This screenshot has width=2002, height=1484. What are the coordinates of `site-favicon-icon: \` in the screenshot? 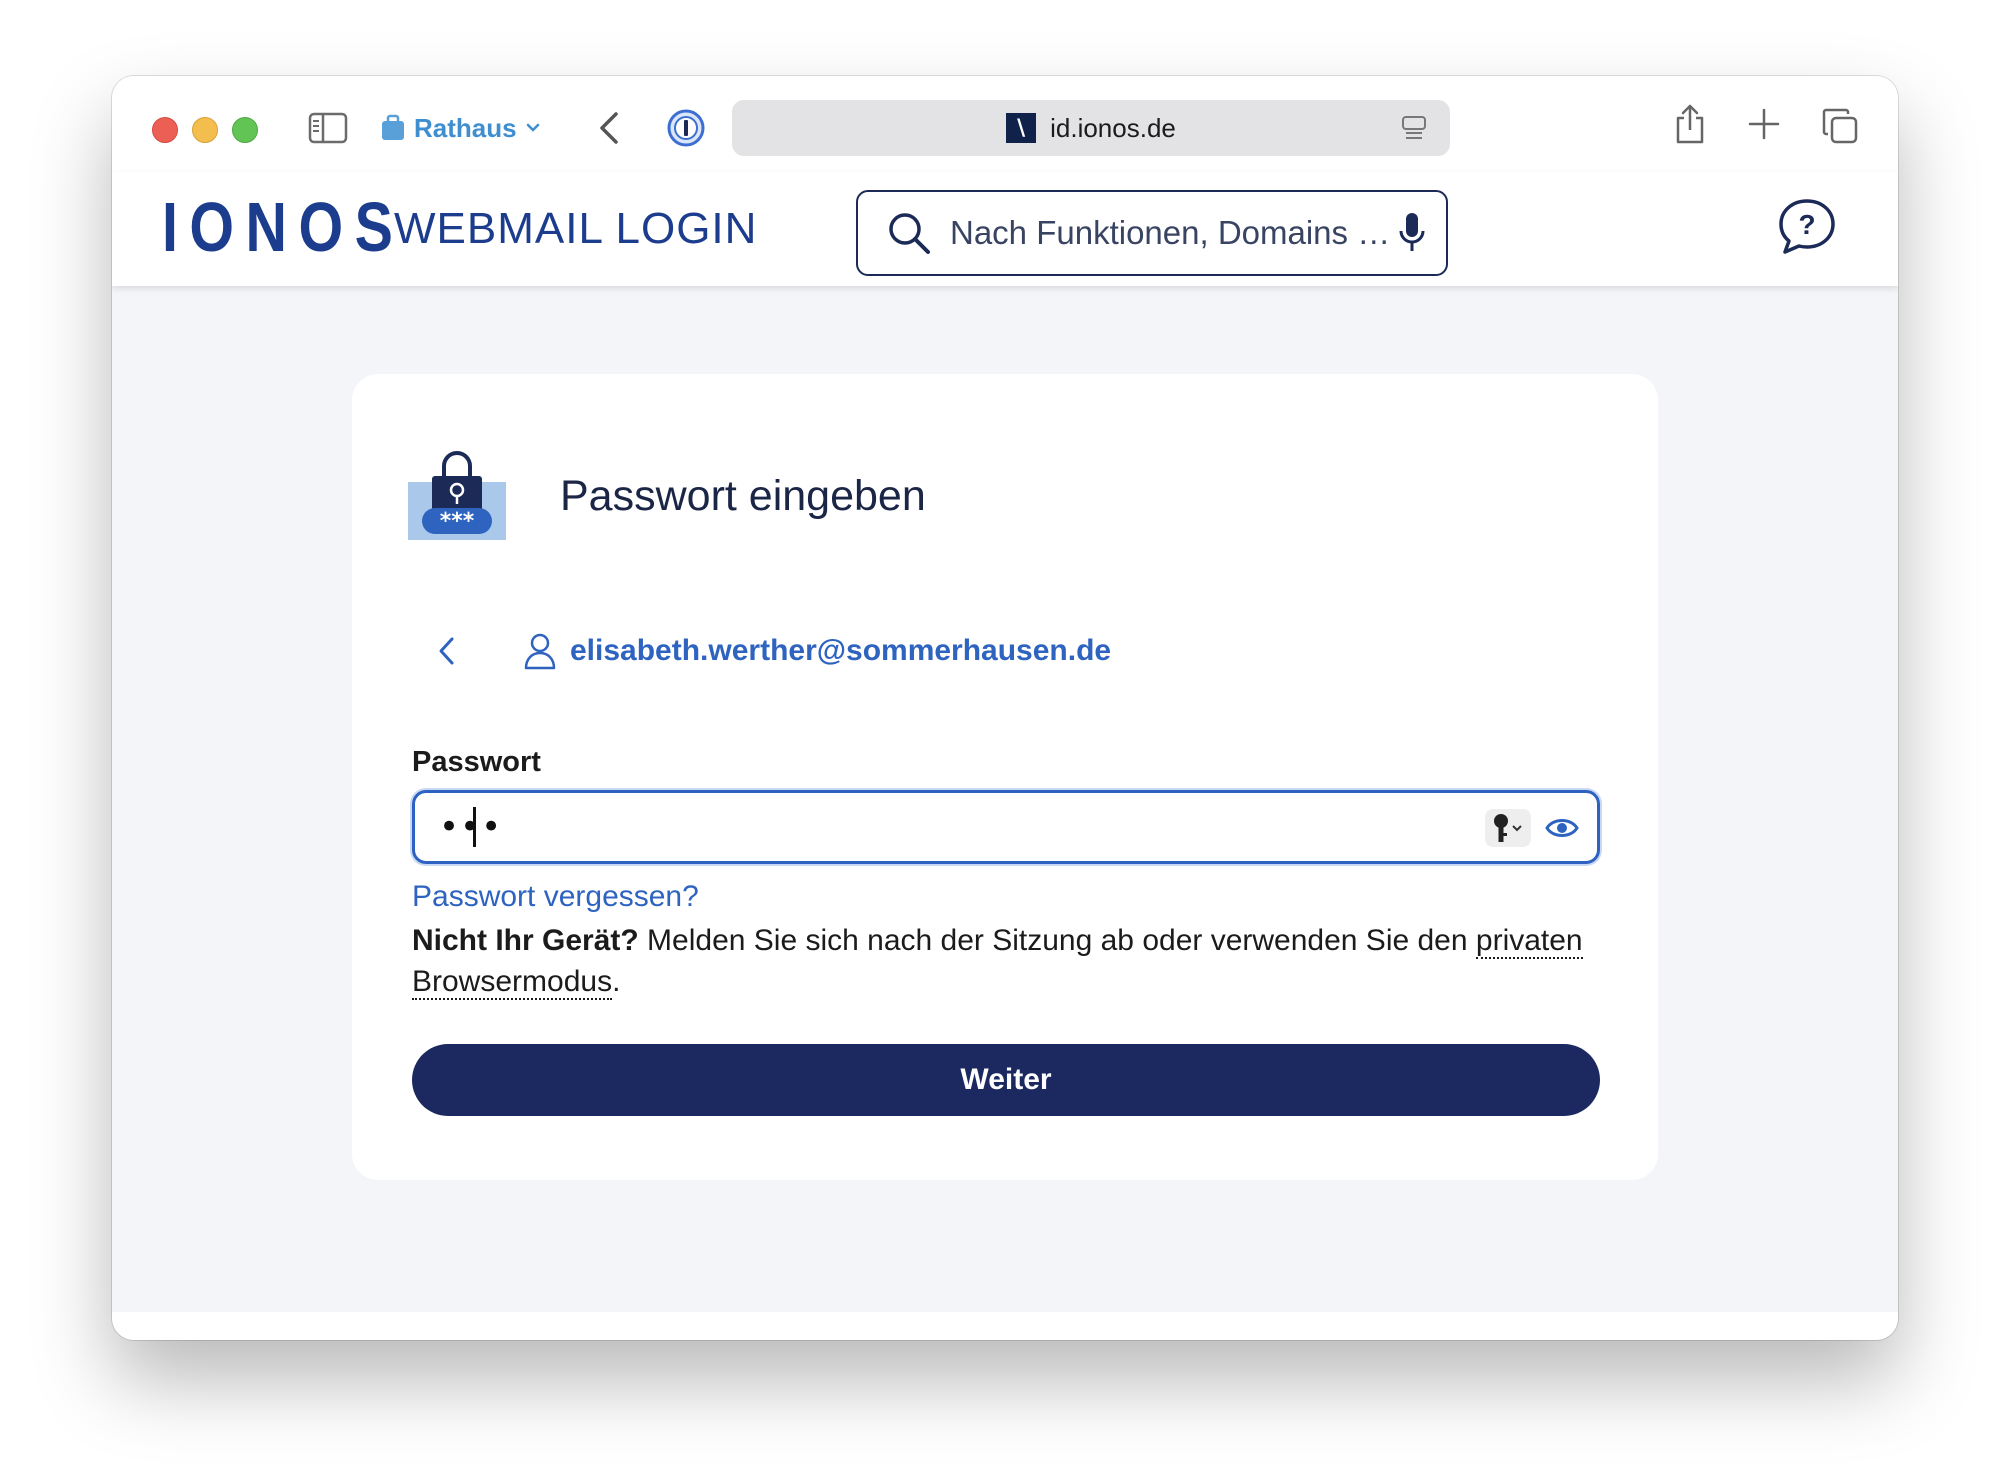 It's located at (1021, 128).